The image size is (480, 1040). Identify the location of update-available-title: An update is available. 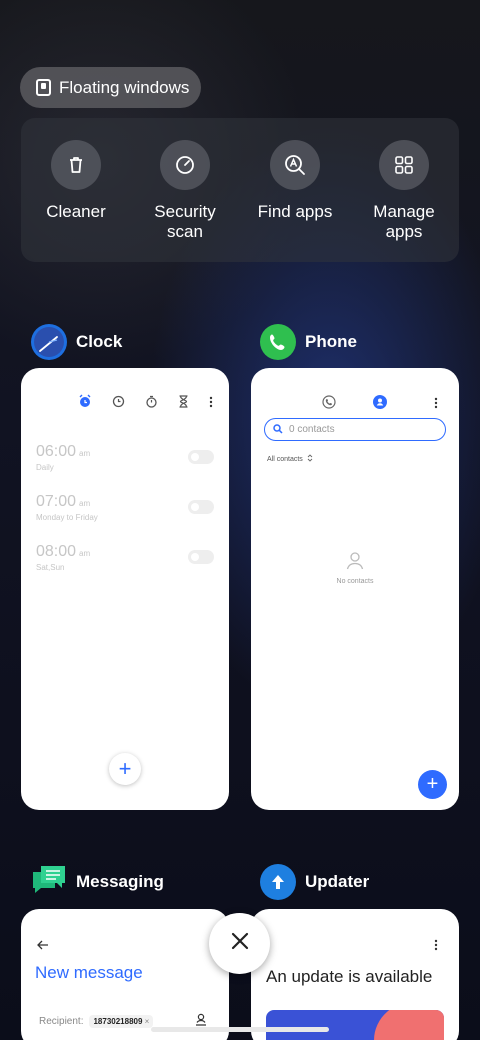
(349, 976).